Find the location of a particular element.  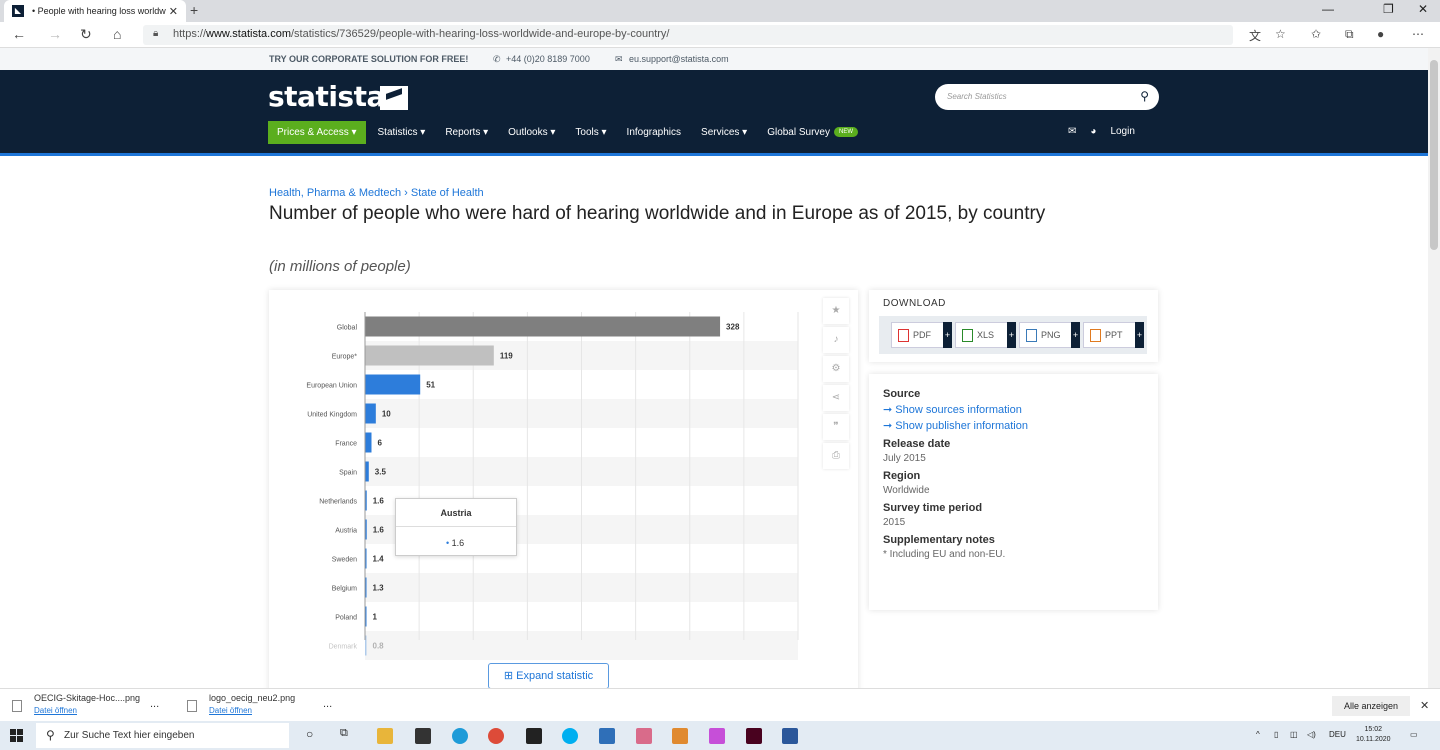

png-label: PNG is located at coordinates (1051, 335).